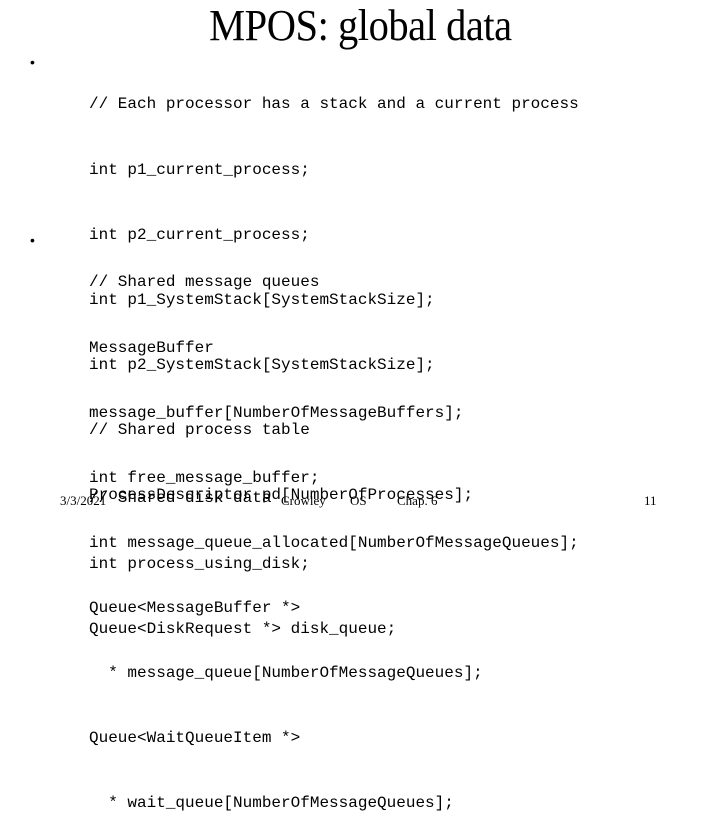 The image size is (720, 837). Describe the element at coordinates (271, 803) in the screenshot. I see `code-line: * wait_queue[NumberOfMessageQueues];` at that location.